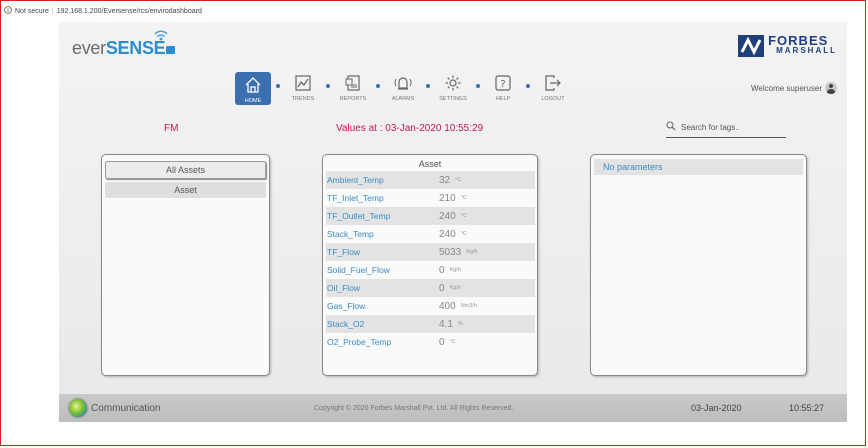 Image resolution: width=868 pixels, height=448 pixels. What do you see at coordinates (32, 11) in the screenshot?
I see `security-label: Not secure` at bounding box center [32, 11].